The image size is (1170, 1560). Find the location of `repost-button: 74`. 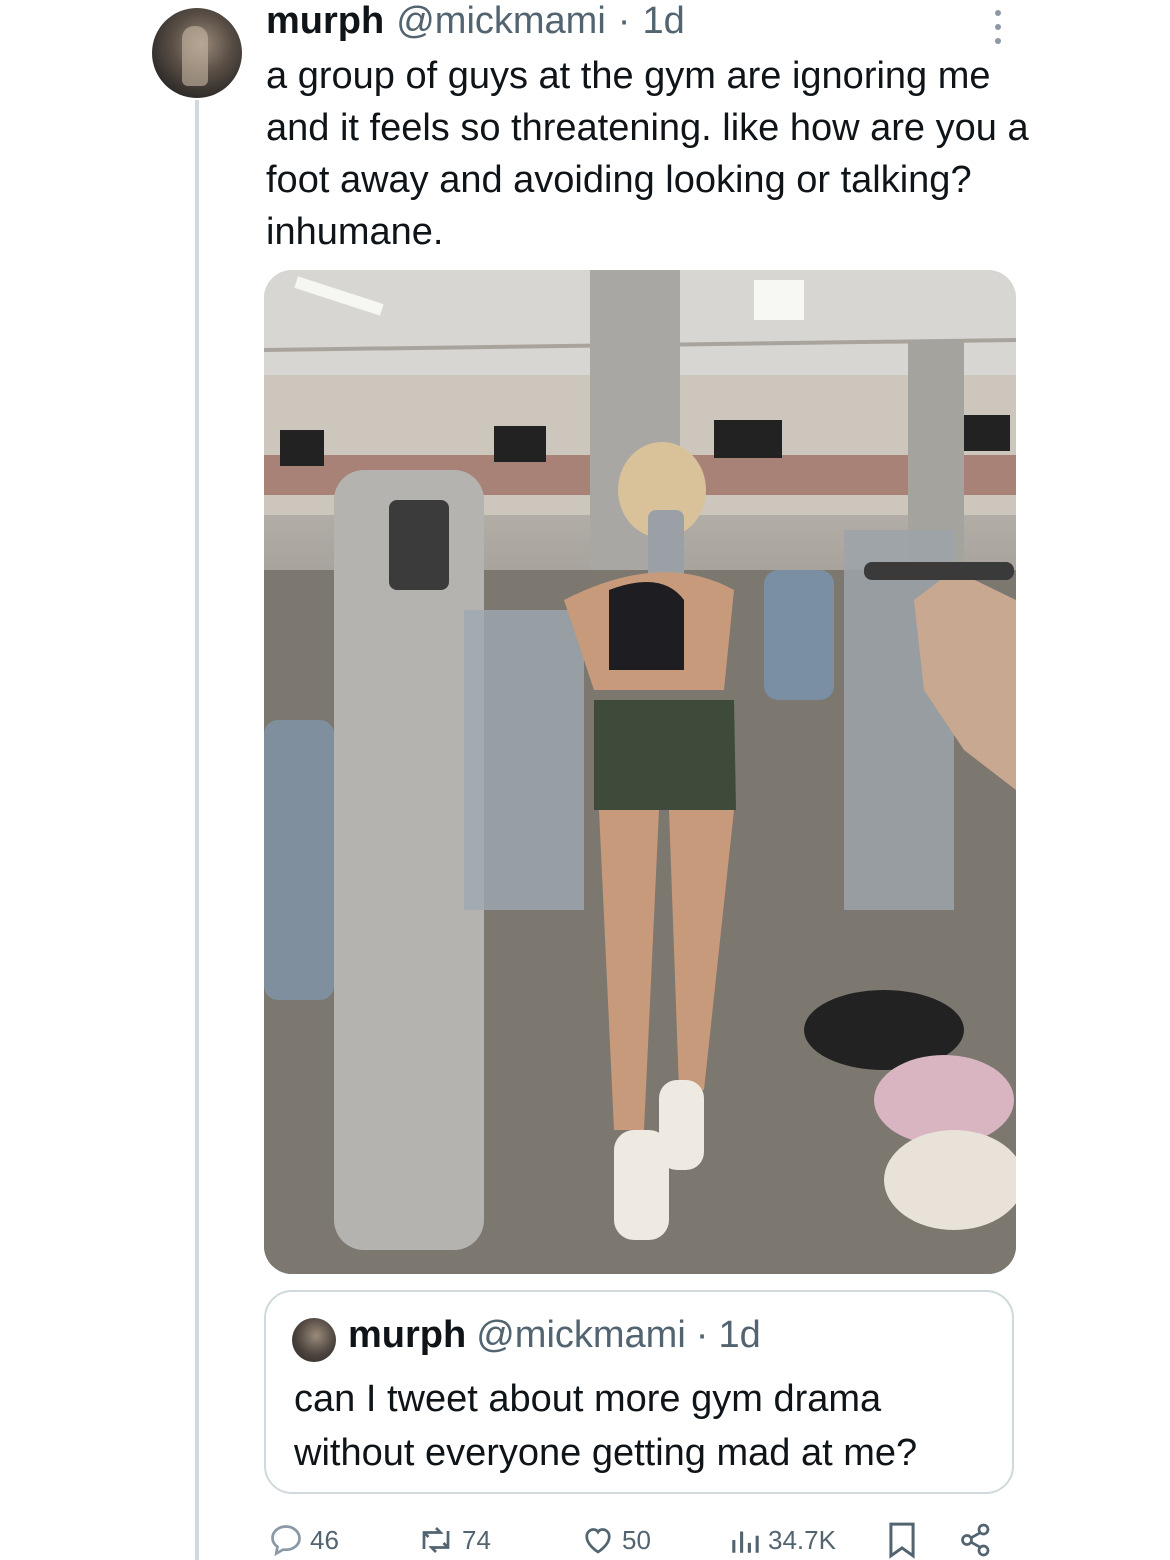

repost-button: 74 is located at coordinates (453, 1540).